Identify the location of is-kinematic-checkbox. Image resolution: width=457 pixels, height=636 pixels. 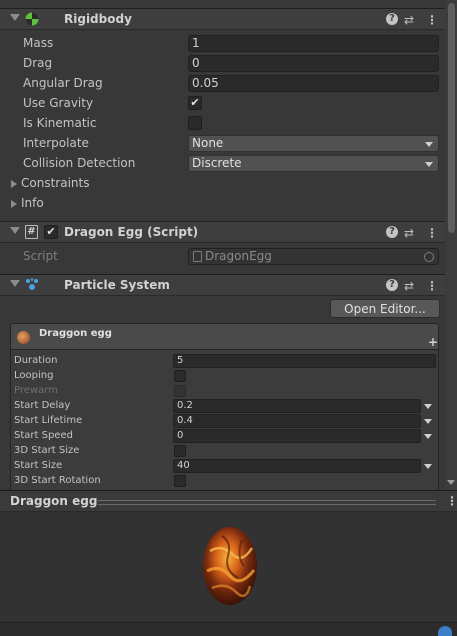
(195, 123).